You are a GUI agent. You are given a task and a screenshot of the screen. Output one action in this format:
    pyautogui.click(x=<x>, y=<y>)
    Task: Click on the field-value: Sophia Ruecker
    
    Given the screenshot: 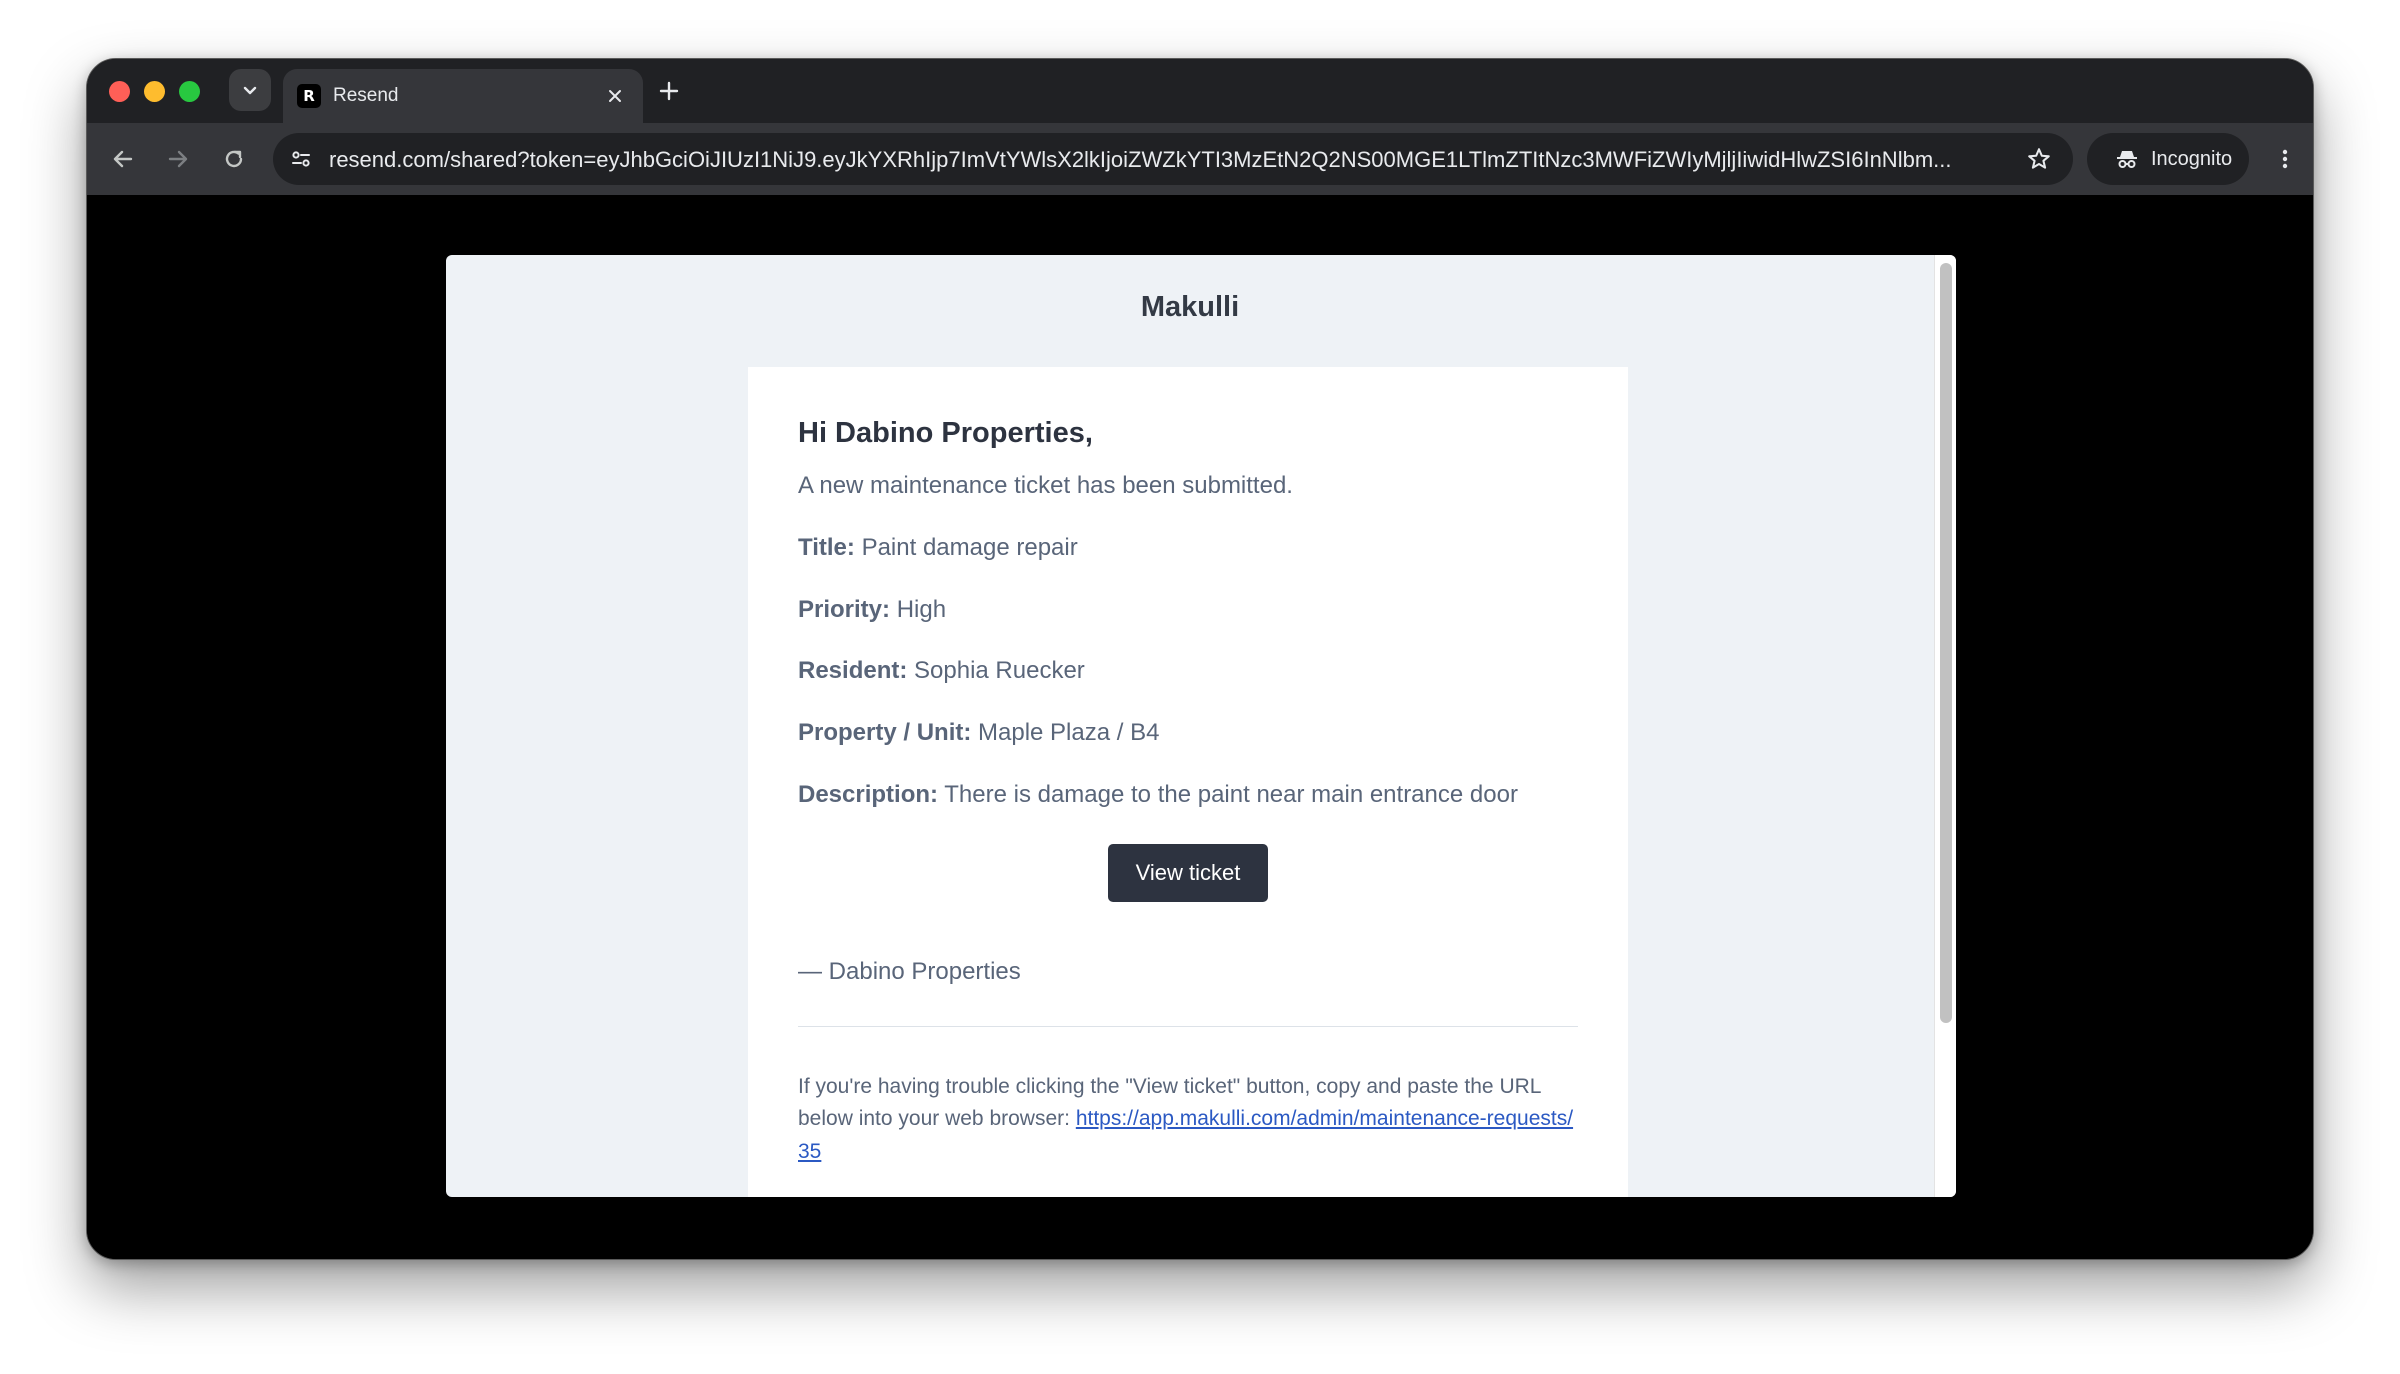 What is the action you would take?
    pyautogui.click(x=999, y=671)
    